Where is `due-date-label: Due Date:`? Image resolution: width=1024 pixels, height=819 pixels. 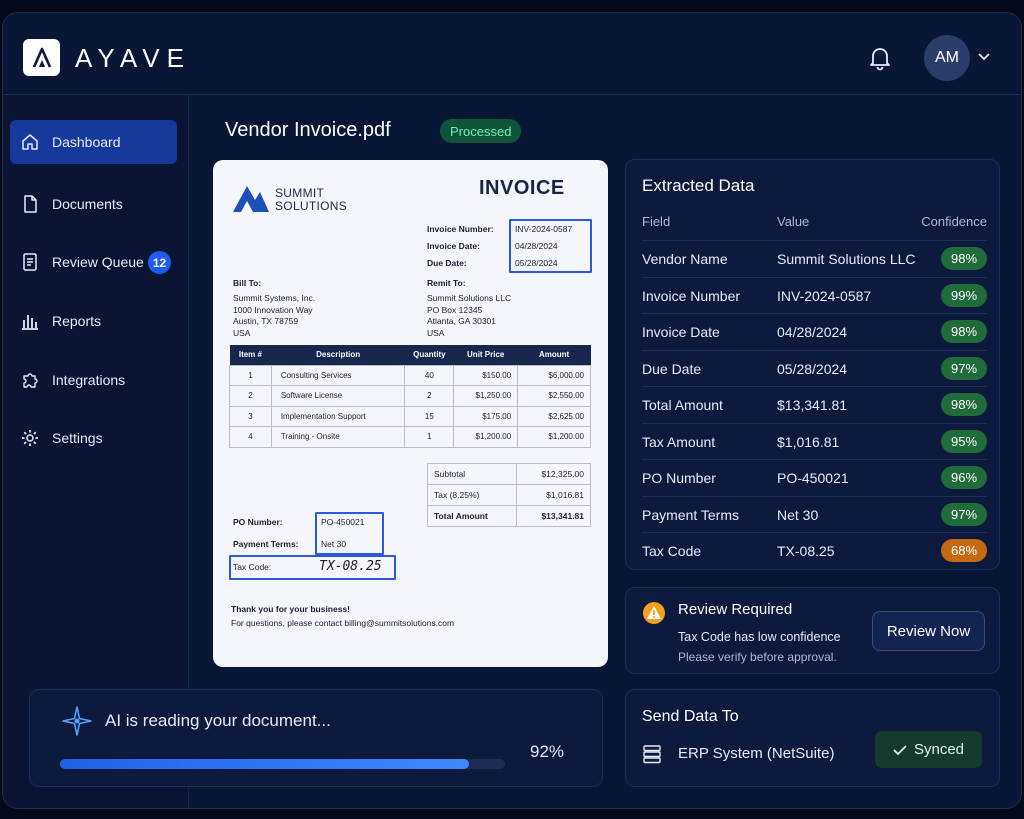
due-date-label: Due Date: is located at coordinates (447, 263).